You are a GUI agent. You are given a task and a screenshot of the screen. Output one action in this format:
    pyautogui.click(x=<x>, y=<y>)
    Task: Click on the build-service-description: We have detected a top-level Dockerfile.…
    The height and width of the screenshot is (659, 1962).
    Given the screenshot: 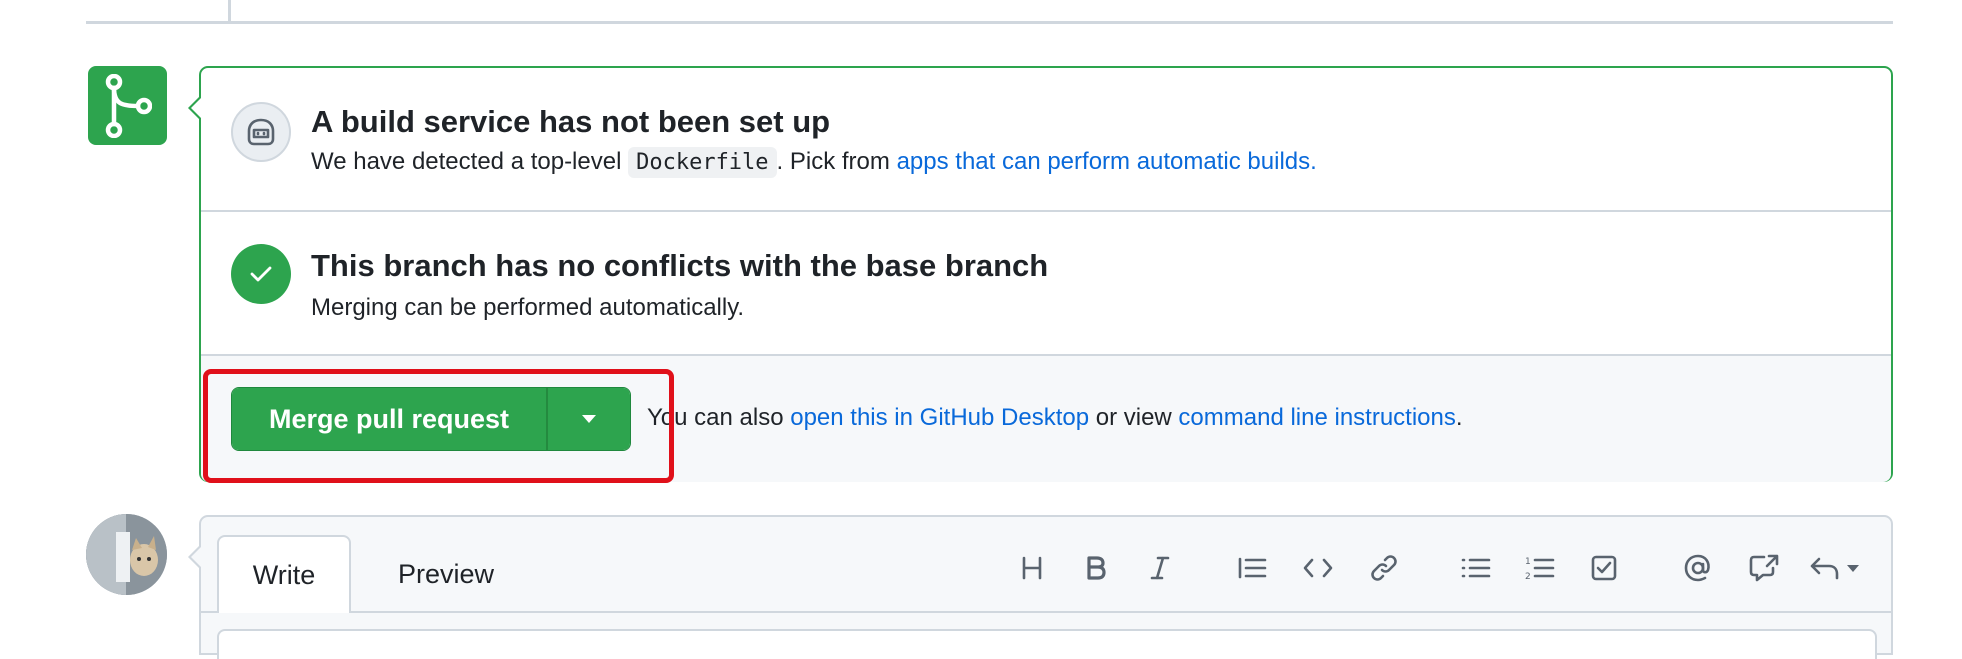 What is the action you would take?
    pyautogui.click(x=814, y=162)
    